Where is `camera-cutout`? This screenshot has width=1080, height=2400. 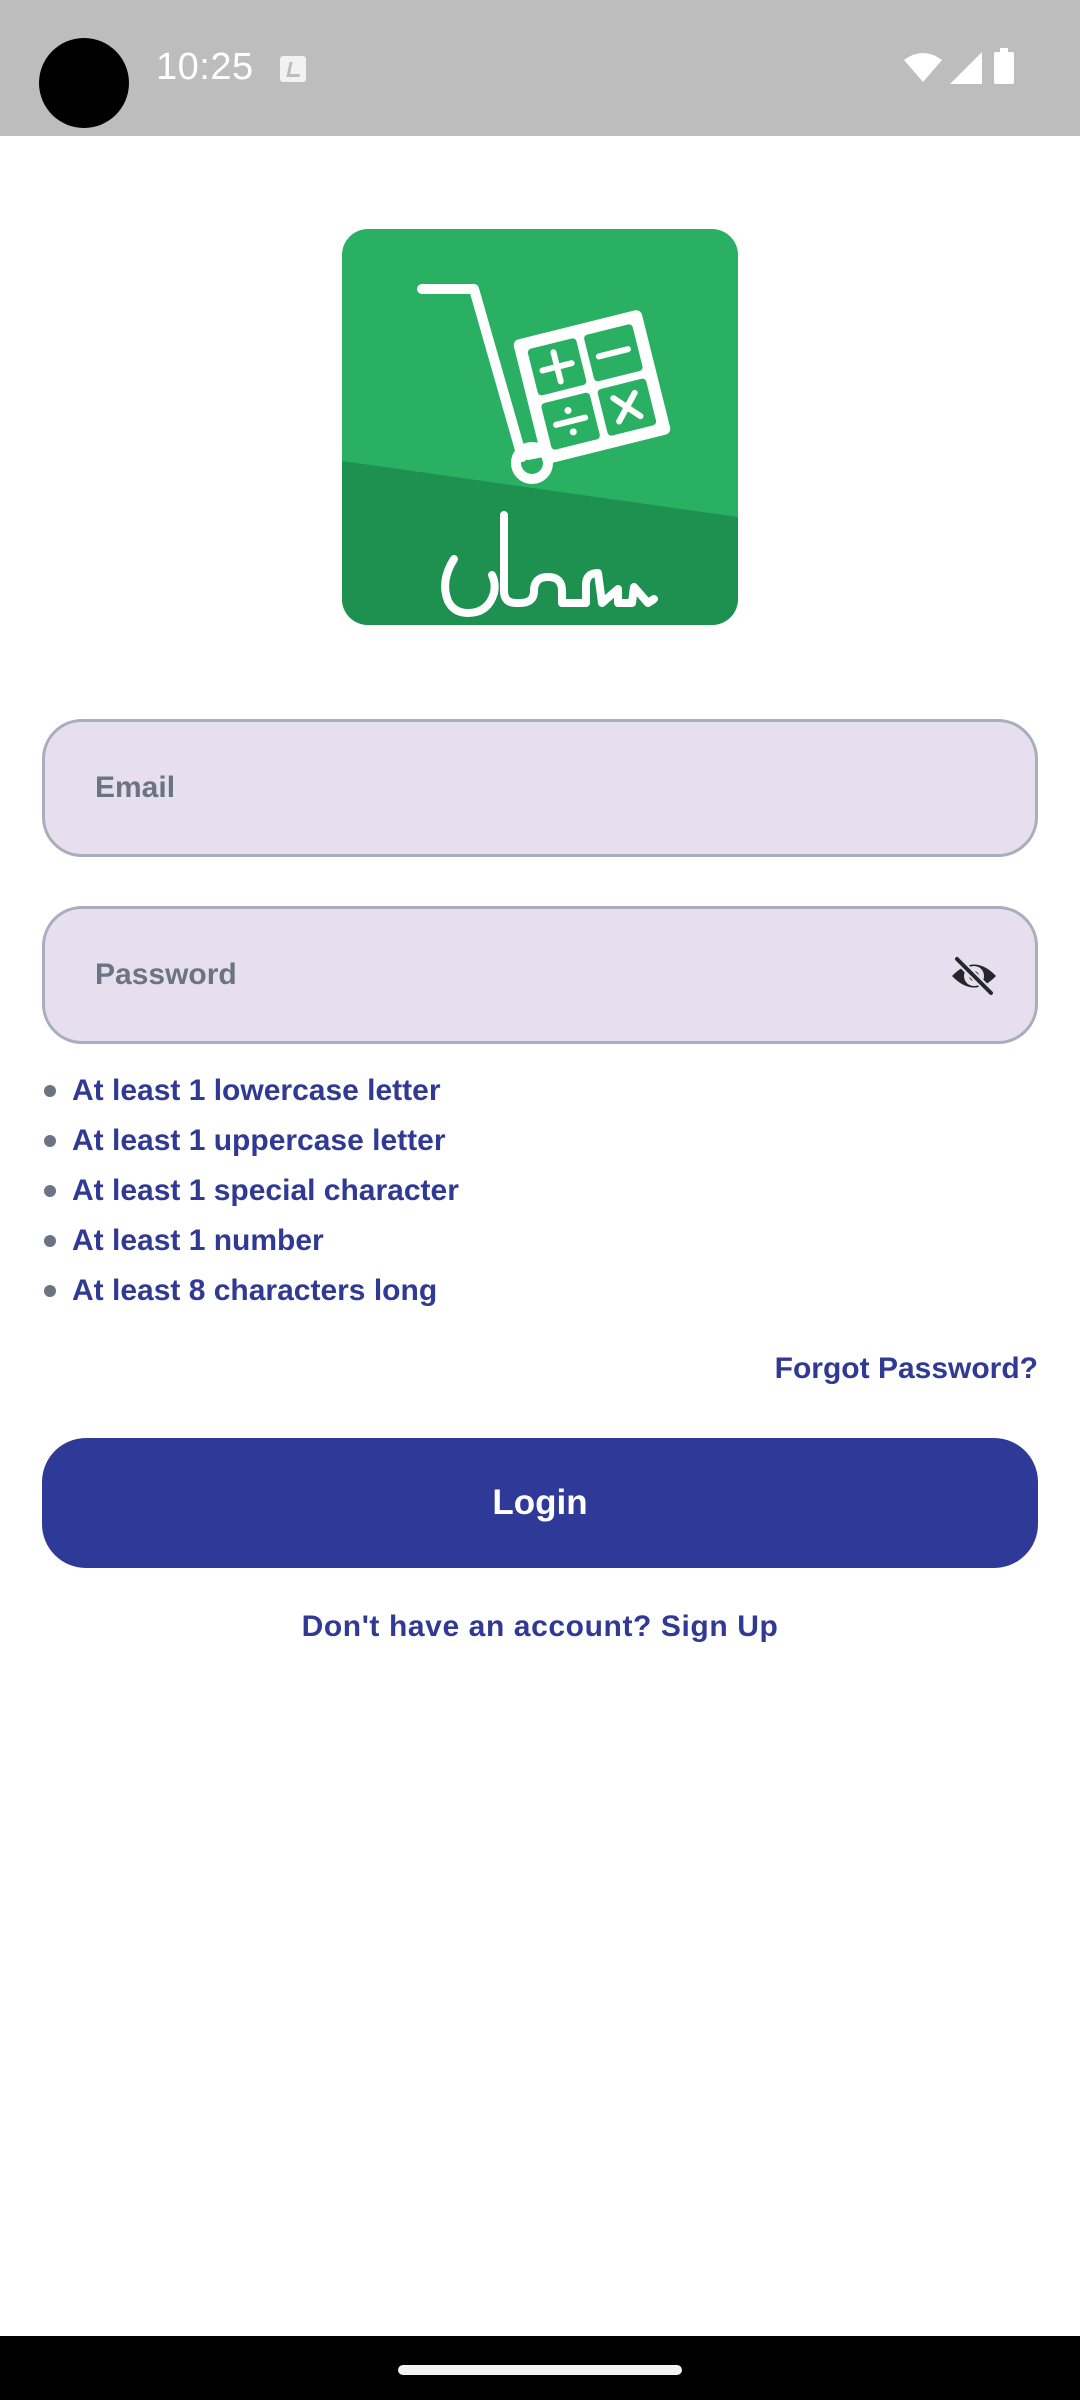 camera-cutout is located at coordinates (84, 83).